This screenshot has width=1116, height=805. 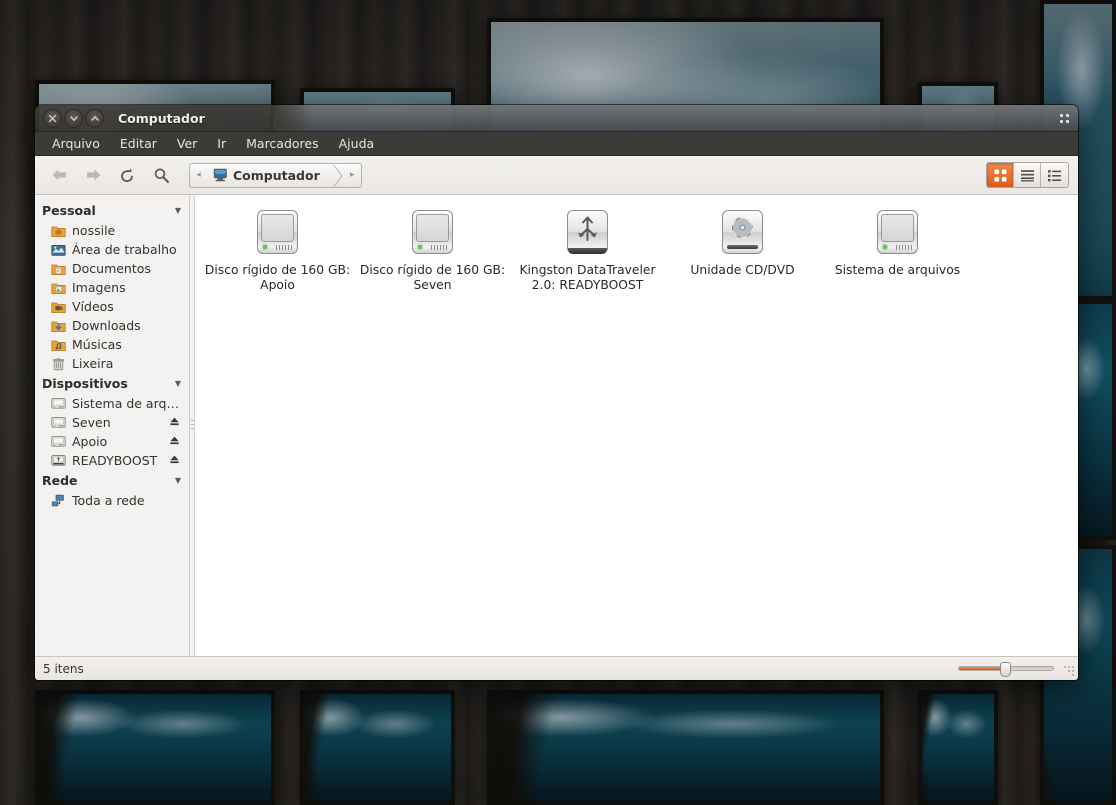 I want to click on sidebar-item-nossile: nossile, so click(x=112, y=230).